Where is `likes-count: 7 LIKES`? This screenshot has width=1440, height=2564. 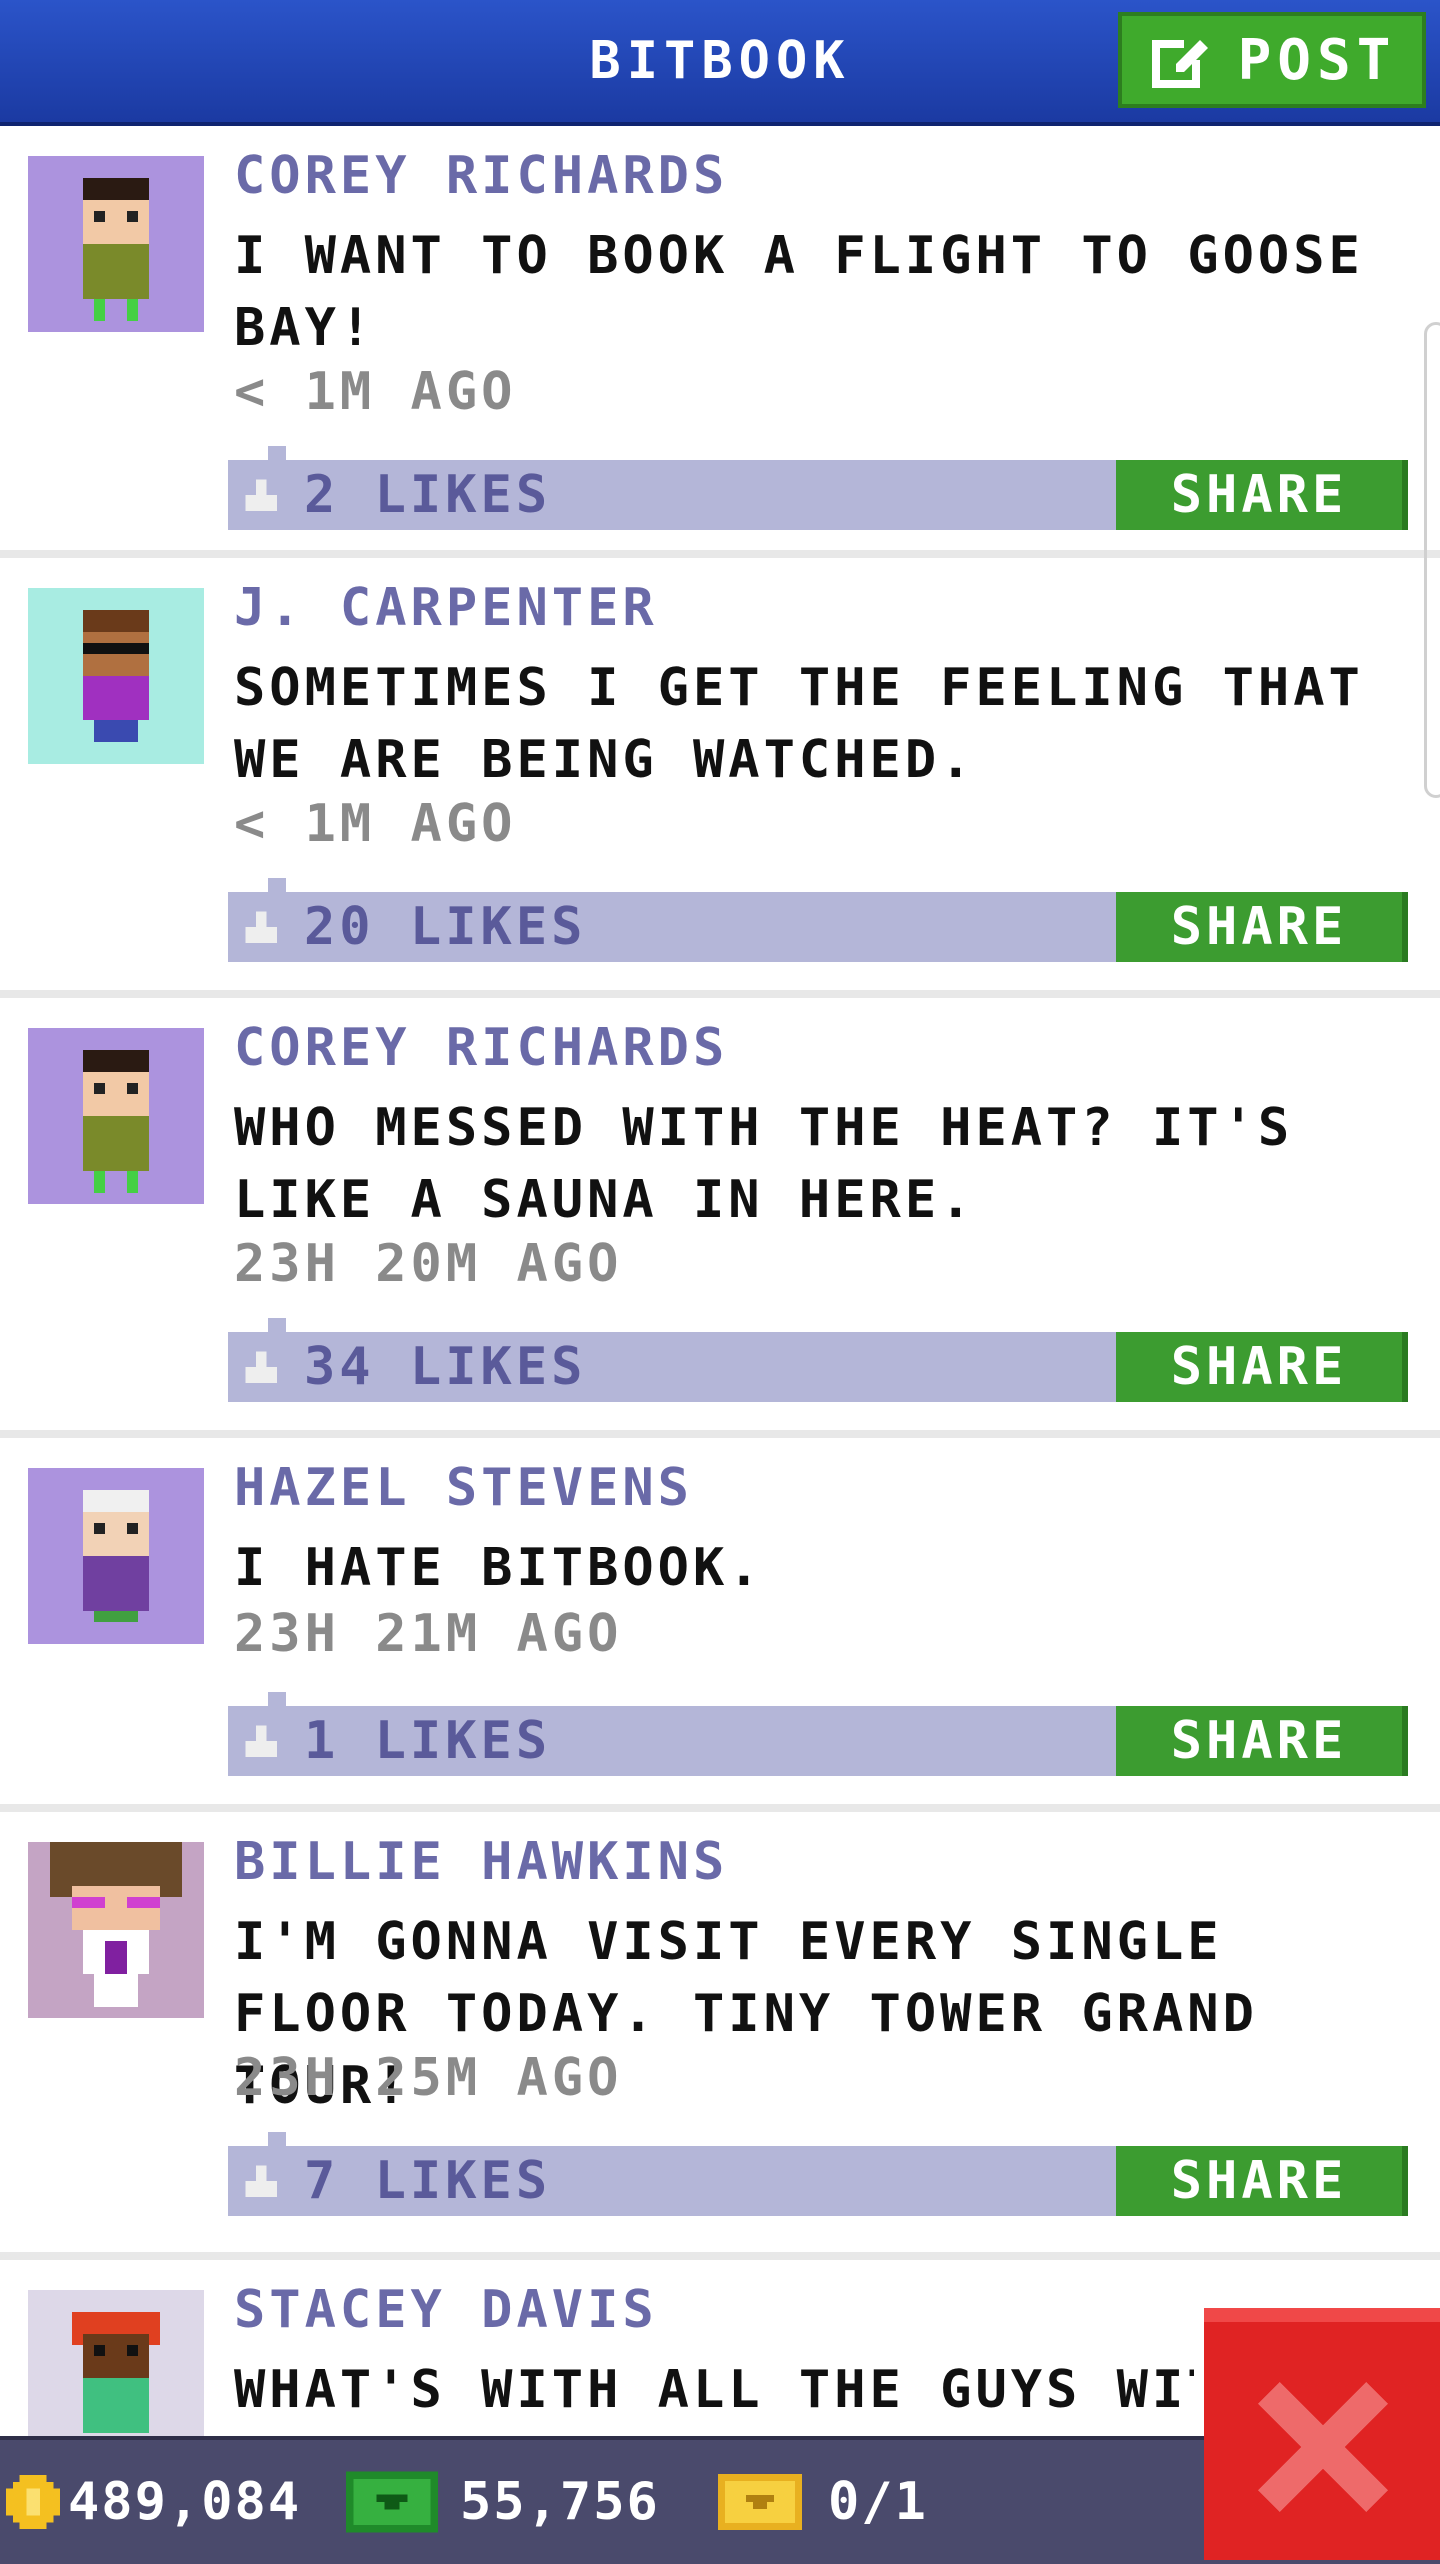 likes-count: 7 LIKES is located at coordinates (428, 2181).